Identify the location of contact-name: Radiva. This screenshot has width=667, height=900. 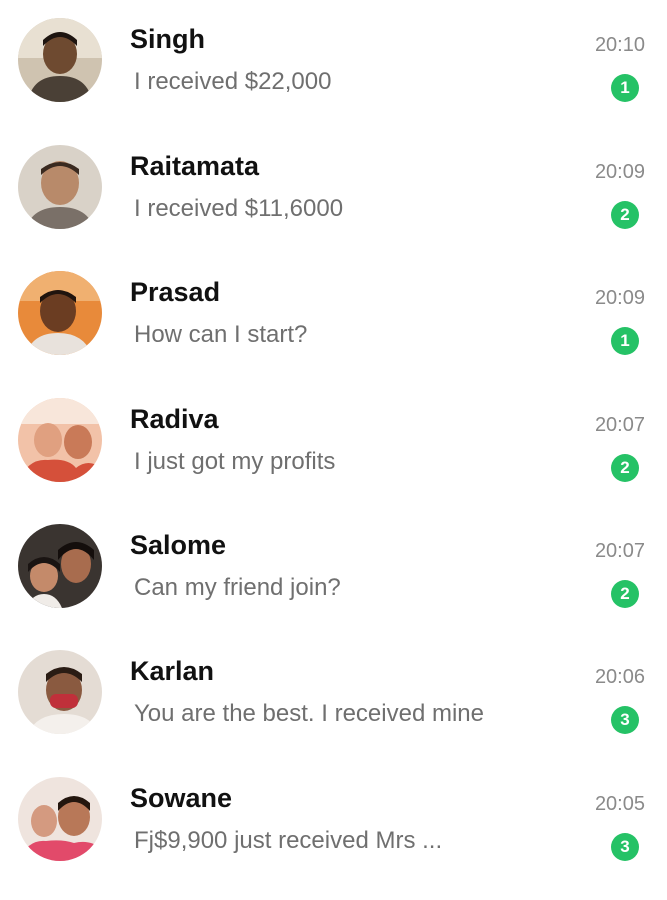
(174, 419).